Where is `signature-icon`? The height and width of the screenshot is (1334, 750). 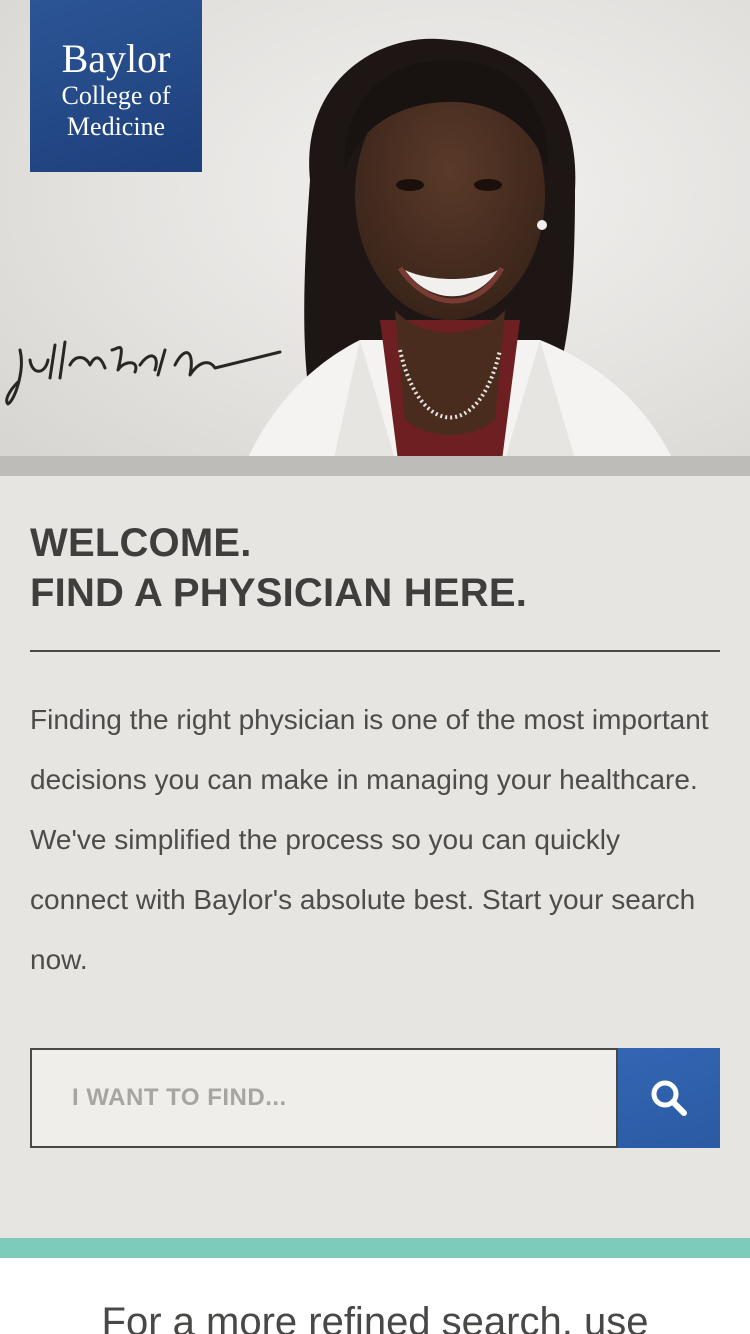 signature-icon is located at coordinates (143, 373).